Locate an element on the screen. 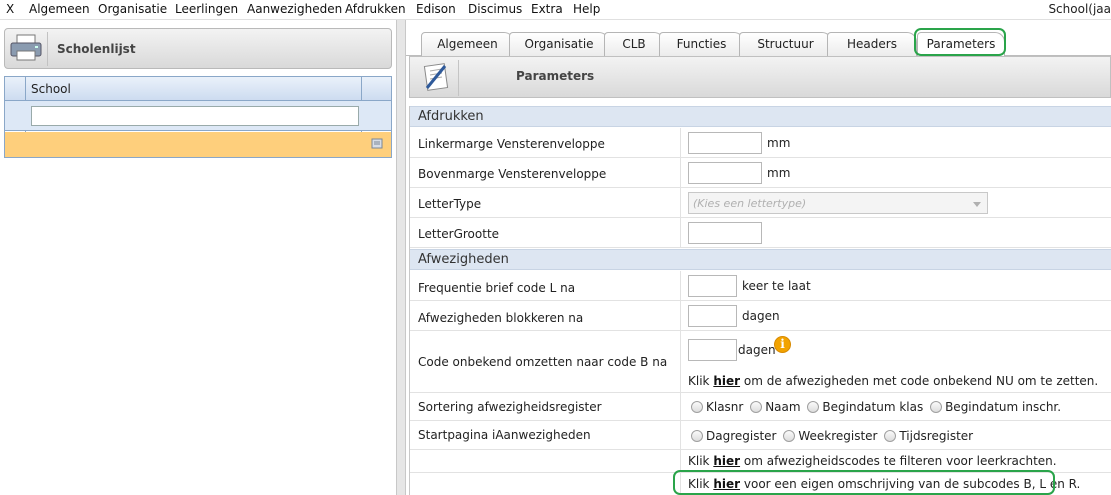 The height and width of the screenshot is (495, 1111). blokkeren-input is located at coordinates (712, 316).